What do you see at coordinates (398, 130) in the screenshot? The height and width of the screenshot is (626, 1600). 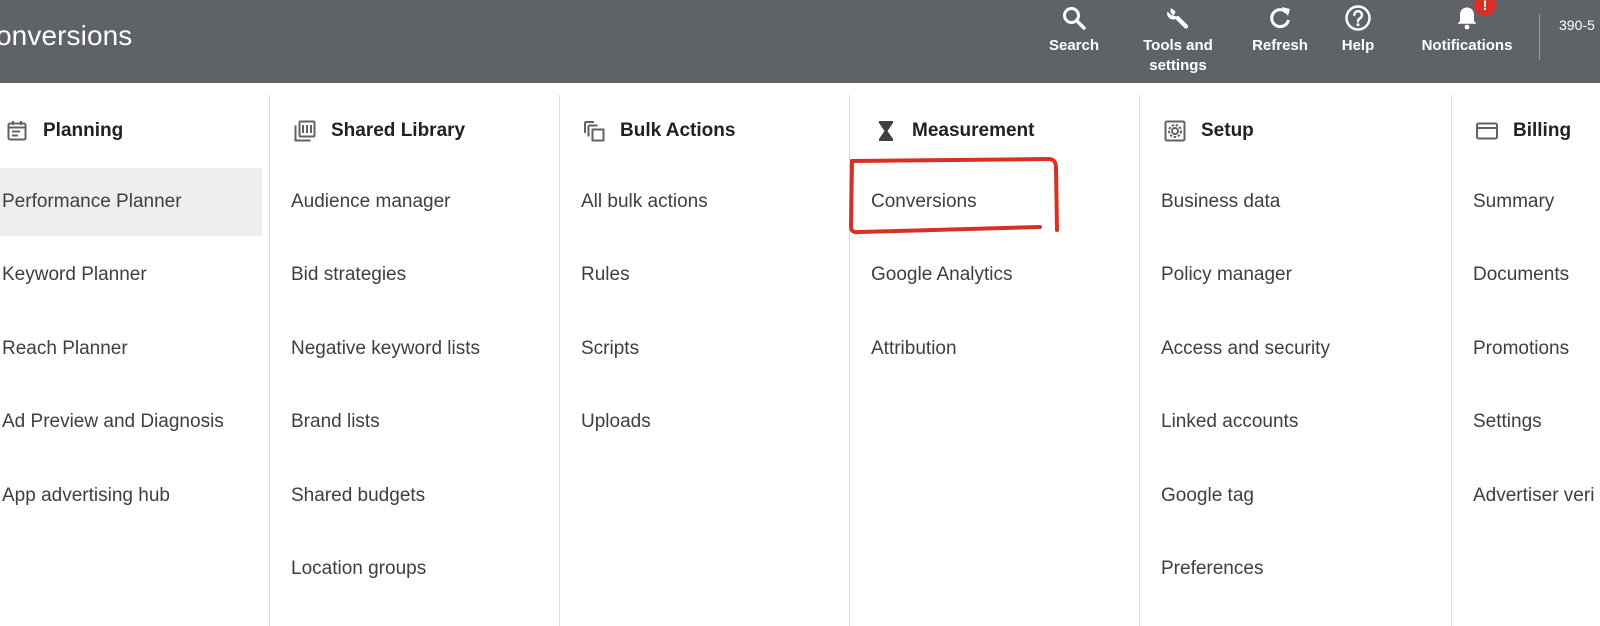 I see `shared-library-heading-text: Shared Library` at bounding box center [398, 130].